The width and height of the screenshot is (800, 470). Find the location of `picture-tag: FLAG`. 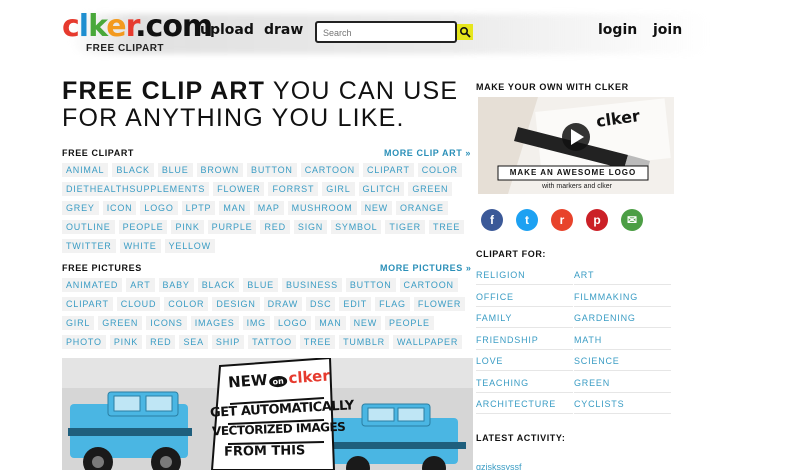

picture-tag: FLAG is located at coordinates (392, 304).